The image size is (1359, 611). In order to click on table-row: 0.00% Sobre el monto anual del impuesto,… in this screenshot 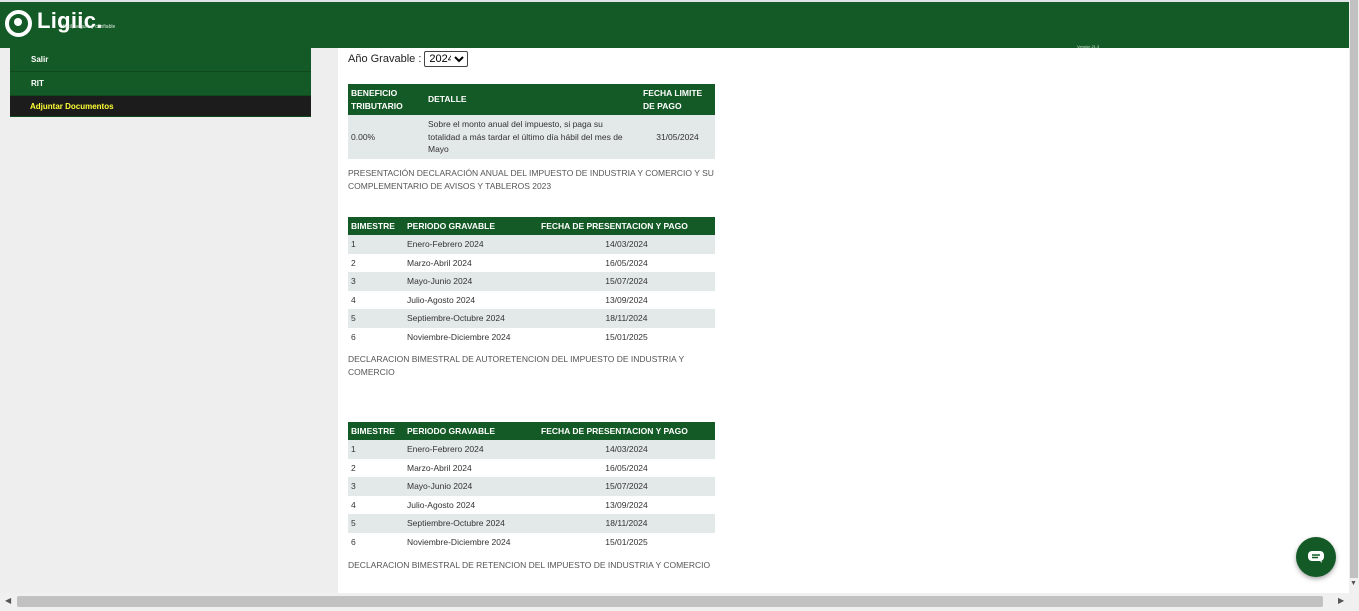, I will do `click(531, 137)`.